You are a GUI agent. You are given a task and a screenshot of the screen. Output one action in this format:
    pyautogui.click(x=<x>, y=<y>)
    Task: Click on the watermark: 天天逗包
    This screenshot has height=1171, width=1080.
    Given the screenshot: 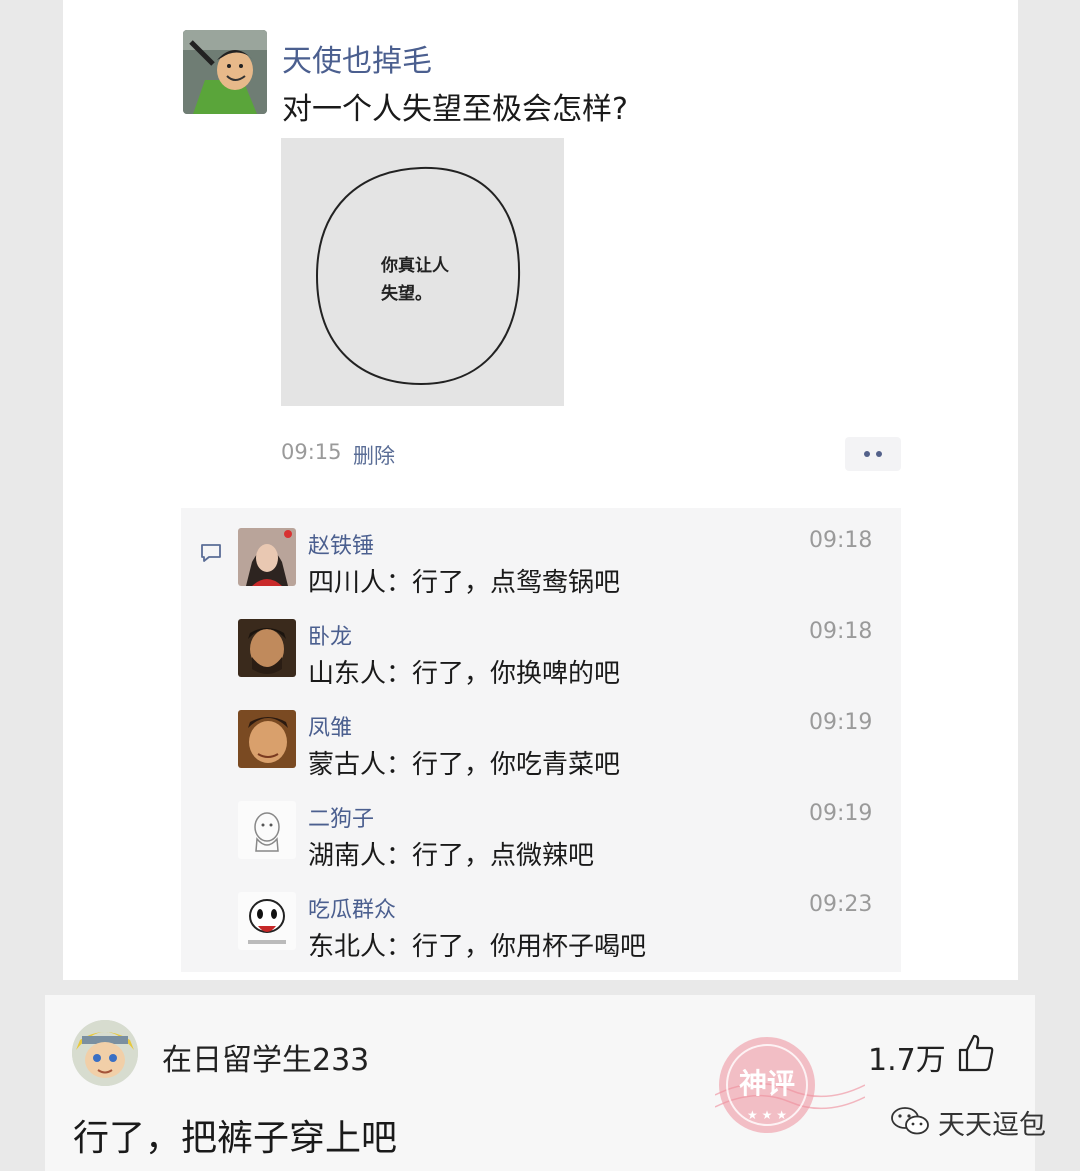 What is the action you would take?
    pyautogui.click(x=968, y=1122)
    